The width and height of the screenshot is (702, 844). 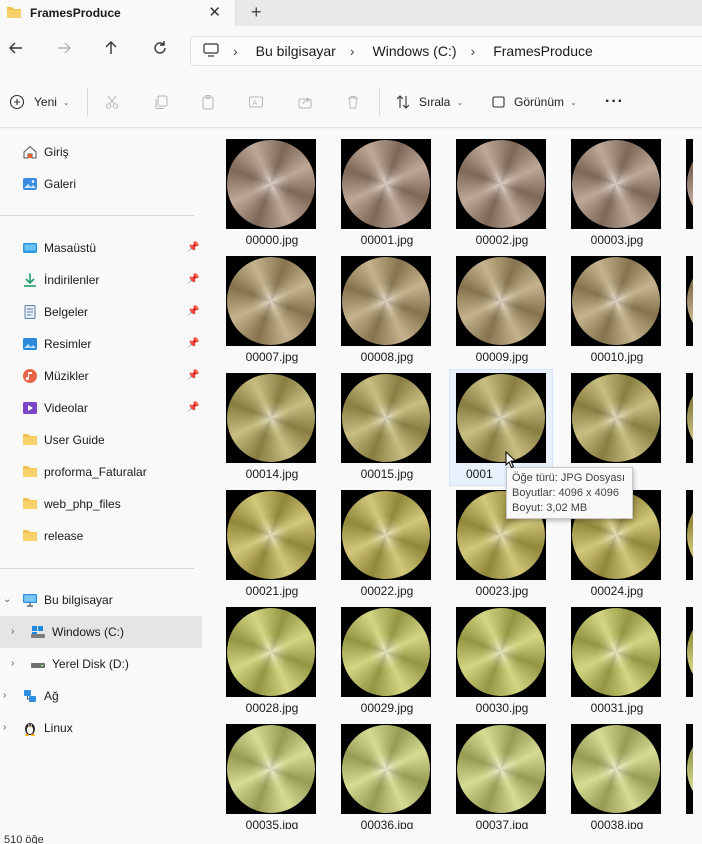 I want to click on file-thumbnail: 00028.jpg, so click(x=262, y=656).